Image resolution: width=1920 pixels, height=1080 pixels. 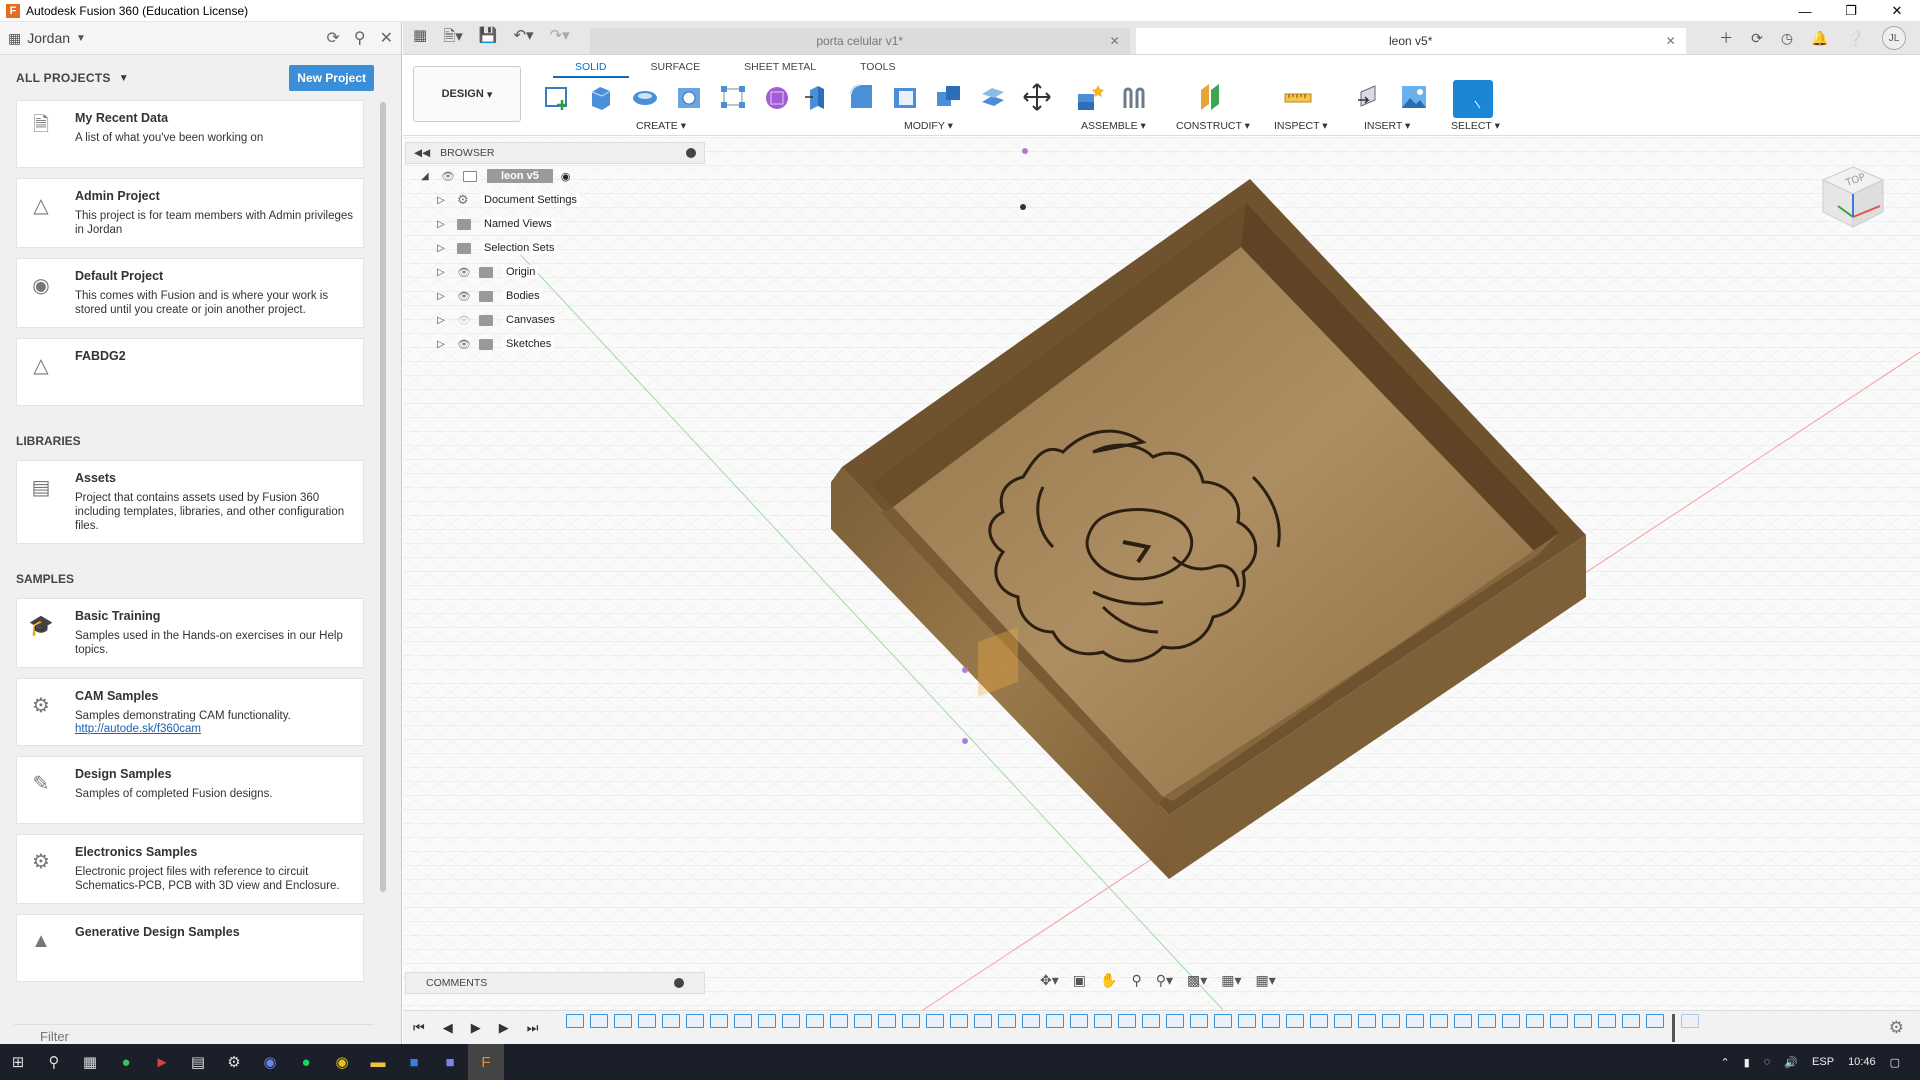 What do you see at coordinates (1855, 38) in the screenshot?
I see `help-icon: ❔` at bounding box center [1855, 38].